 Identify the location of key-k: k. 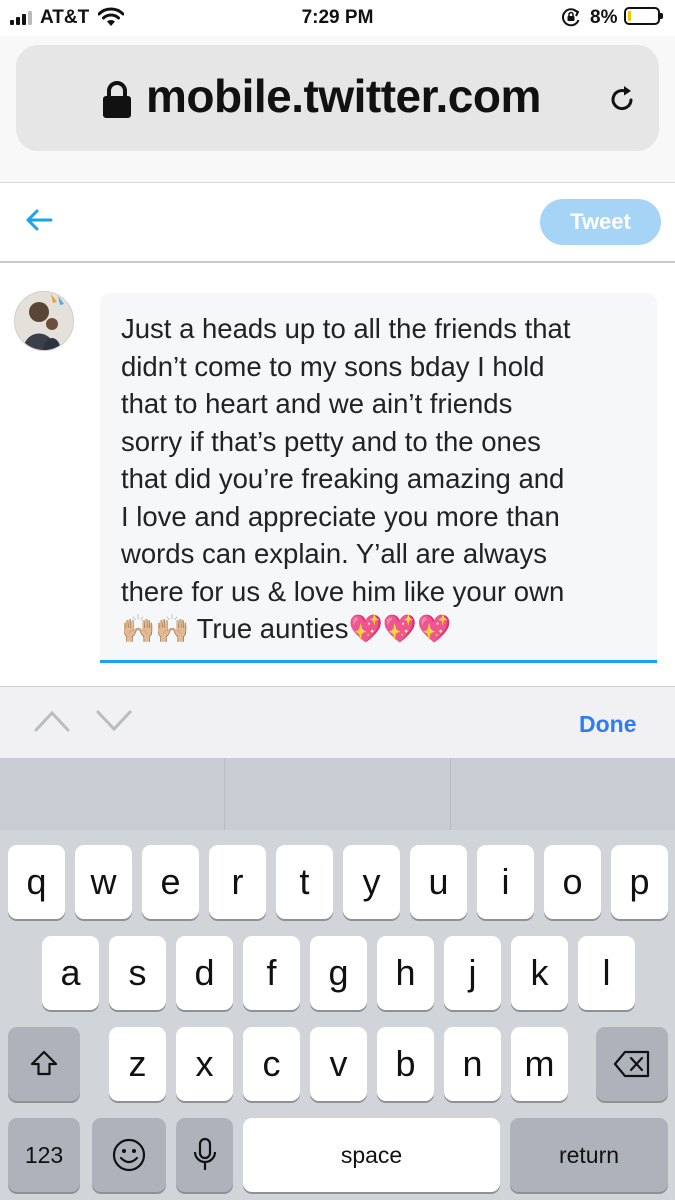
(539, 973).